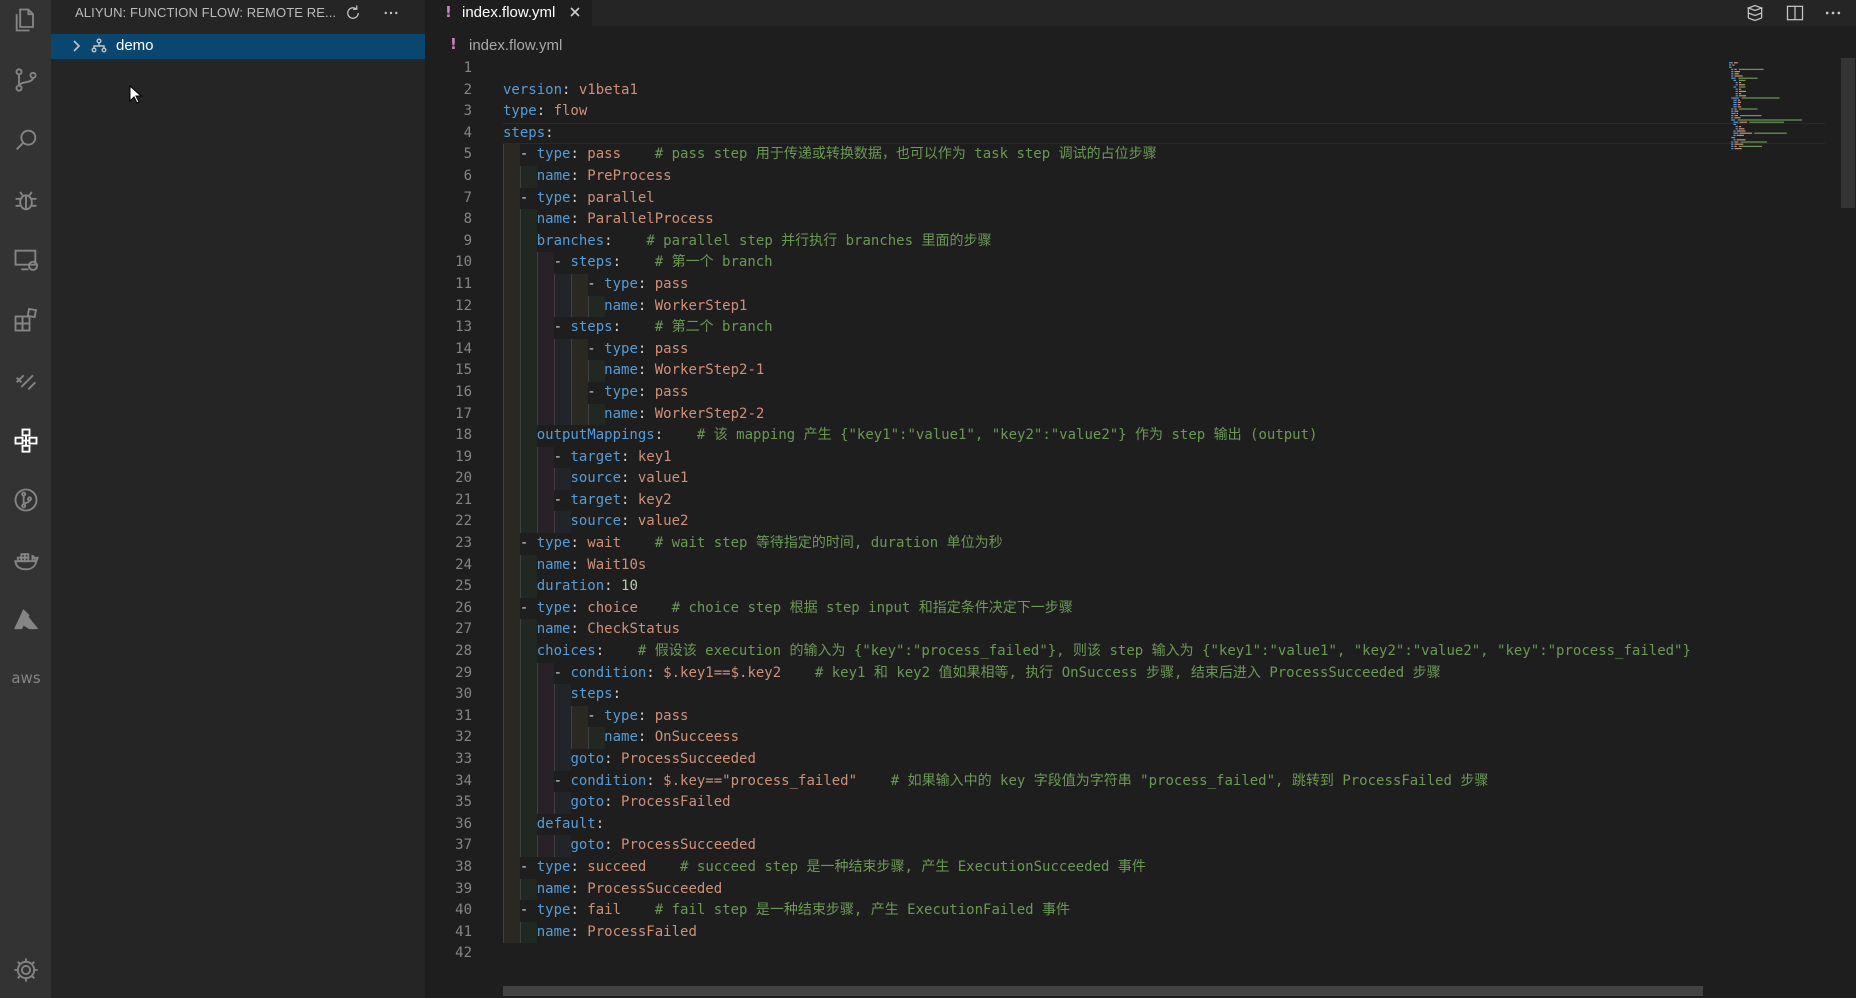 The image size is (1856, 998). Describe the element at coordinates (1075, 695) in the screenshot. I see `code-line: 30 steps:` at that location.